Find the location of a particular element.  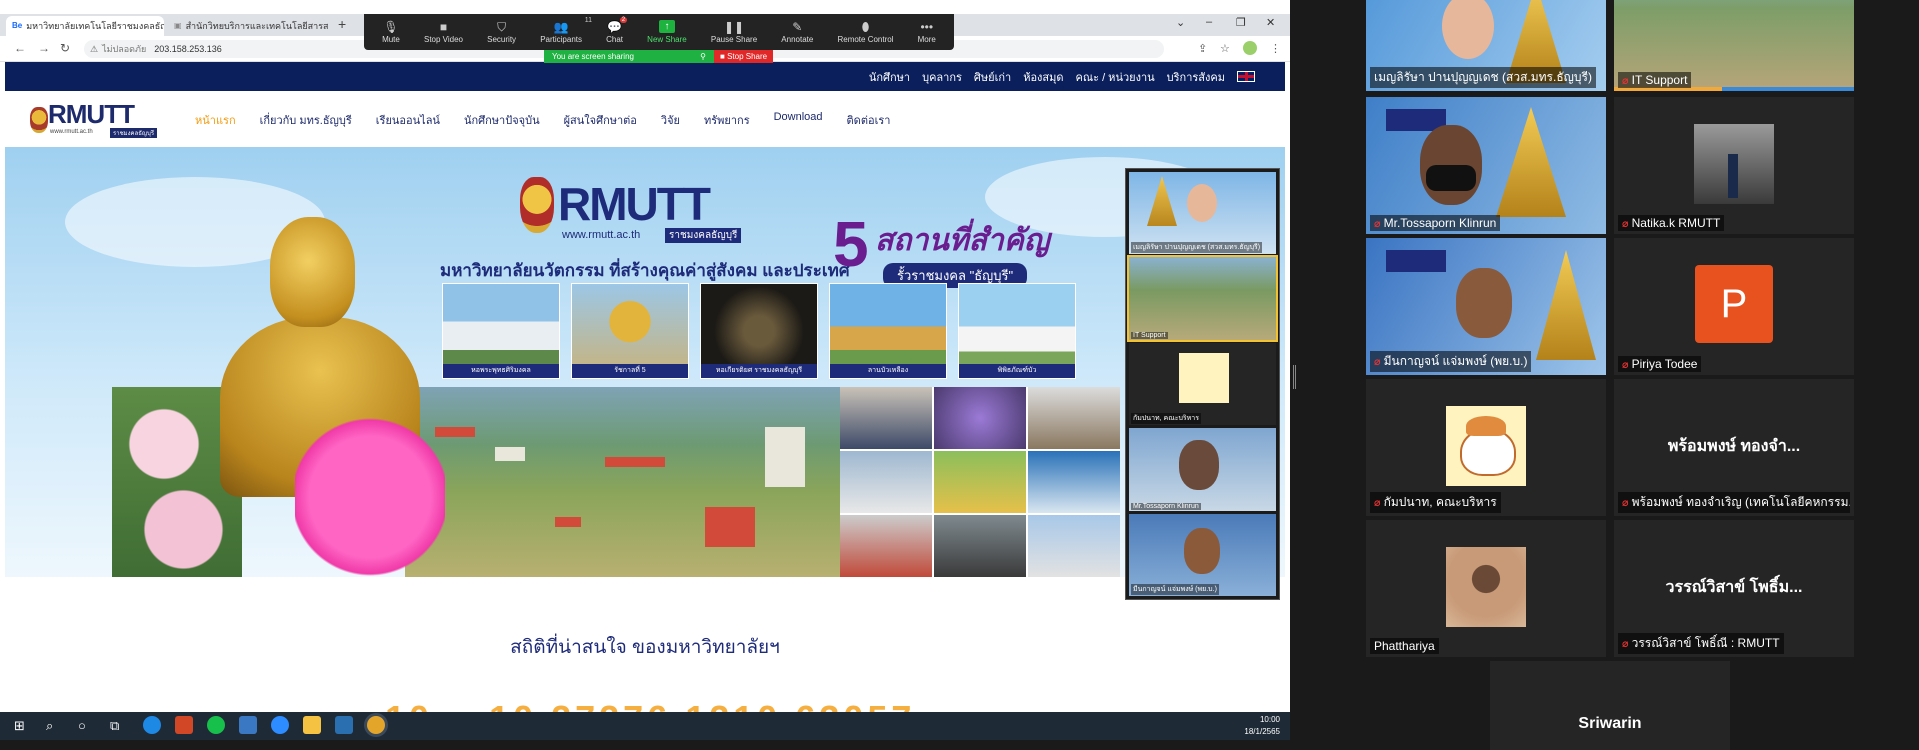

places-title: 5 สถานที่สำคัญ รั้วราชมงคล "ธัญบุรี" is located at coordinates (958, 249).